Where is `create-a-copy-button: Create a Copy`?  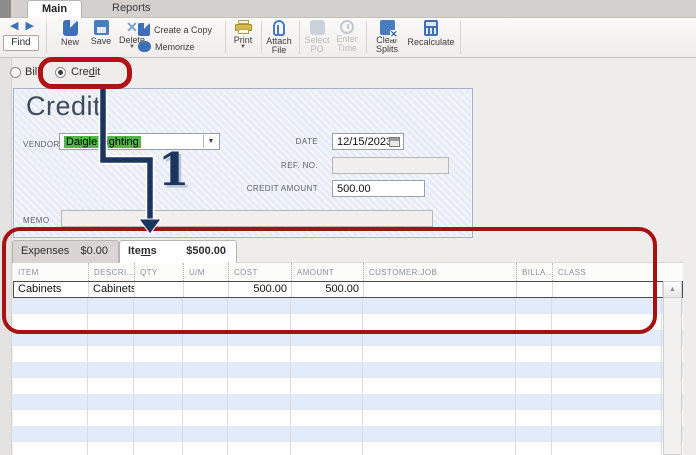 create-a-copy-button: Create a Copy is located at coordinates (175, 29).